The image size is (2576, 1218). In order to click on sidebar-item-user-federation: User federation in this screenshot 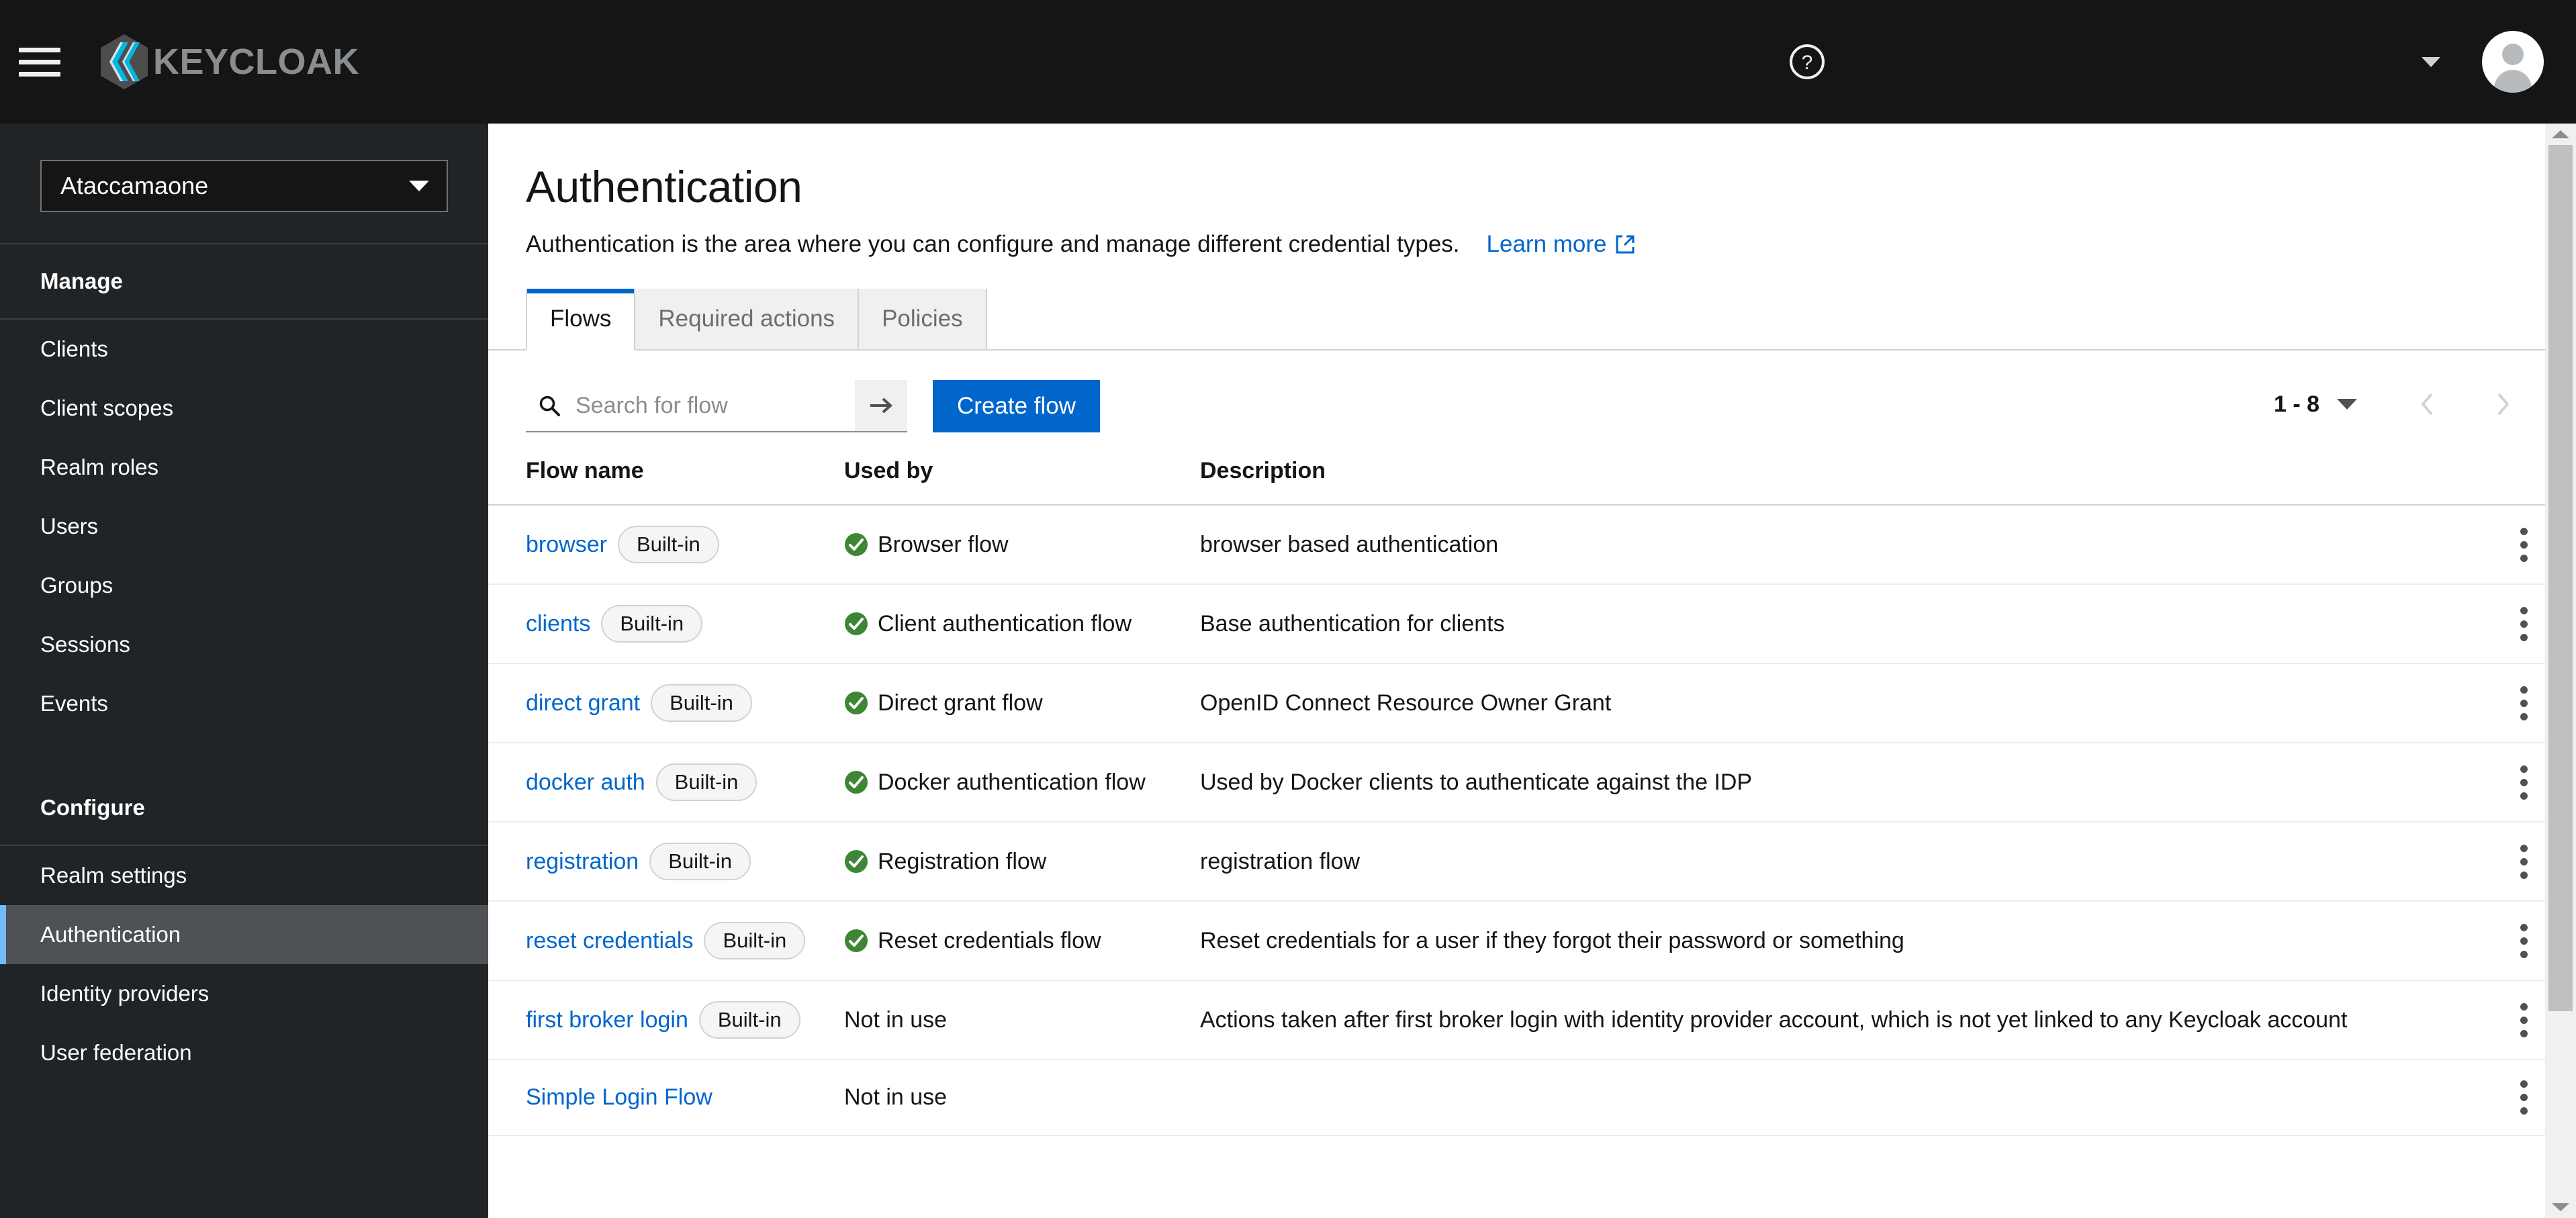, I will do `click(244, 1053)`.